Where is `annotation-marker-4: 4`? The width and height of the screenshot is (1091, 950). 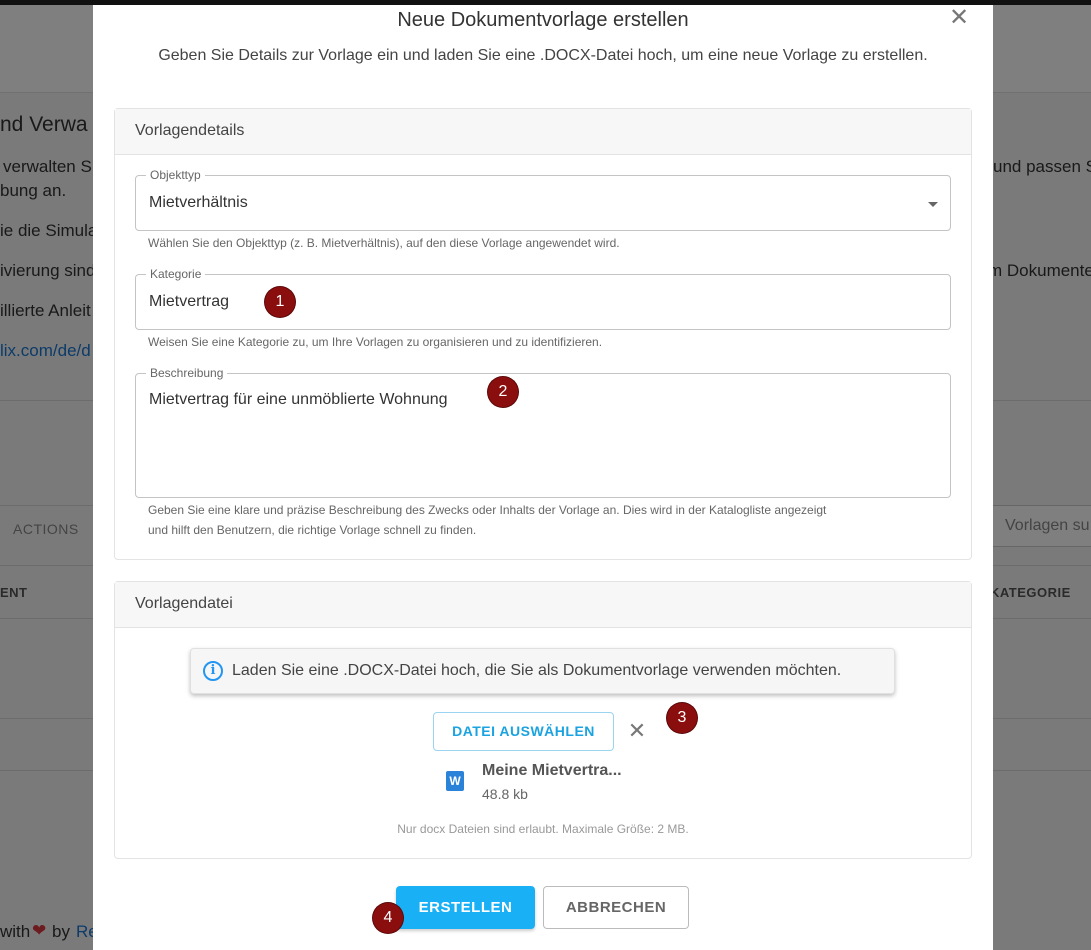 annotation-marker-4: 4 is located at coordinates (388, 918).